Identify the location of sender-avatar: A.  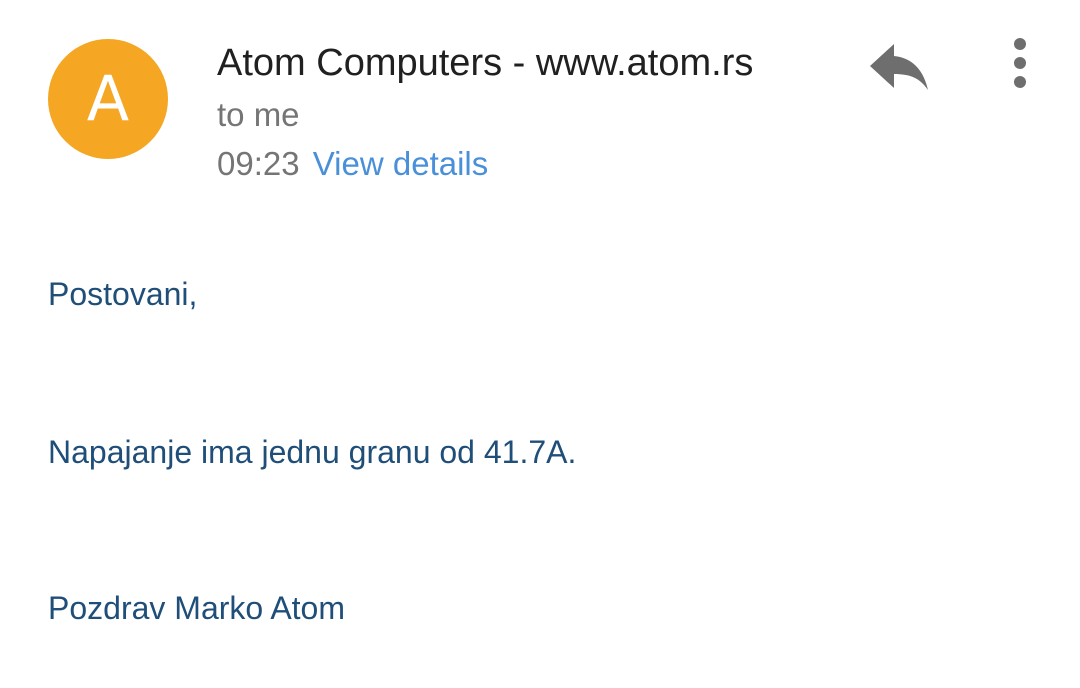
(108, 99).